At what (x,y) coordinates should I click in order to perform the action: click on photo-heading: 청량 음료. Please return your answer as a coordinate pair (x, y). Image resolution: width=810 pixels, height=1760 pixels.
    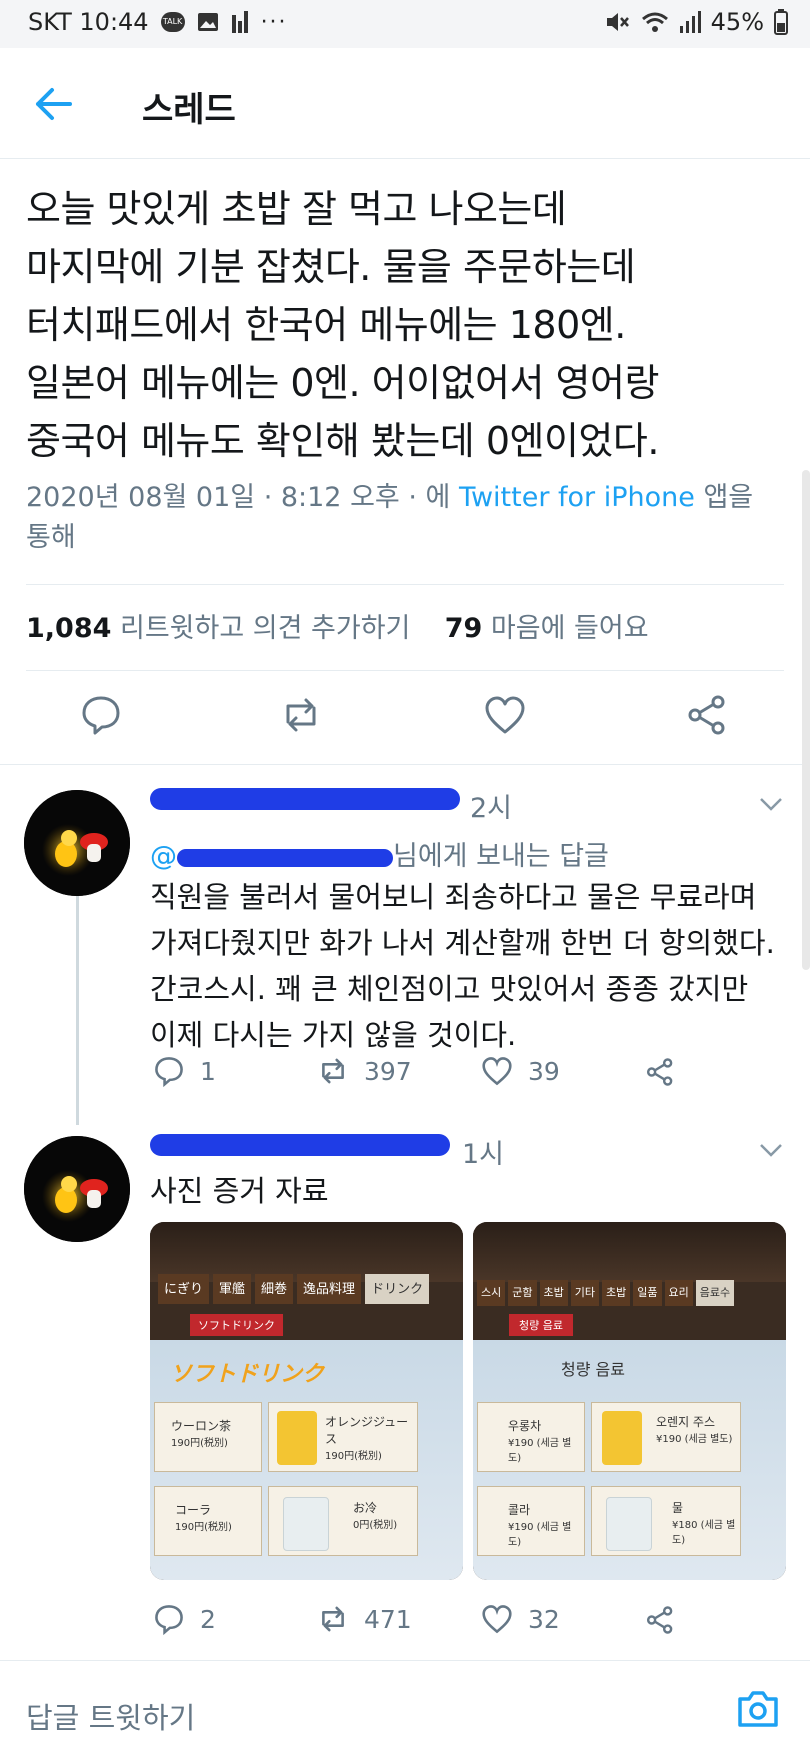
    Looking at the image, I should click on (593, 1369).